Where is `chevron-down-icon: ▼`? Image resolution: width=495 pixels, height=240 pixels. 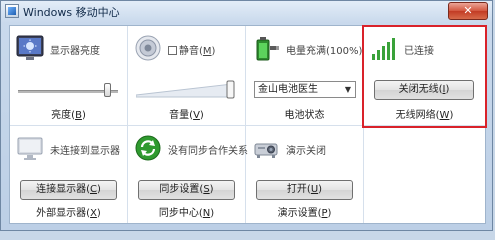 chevron-down-icon: ▼ is located at coordinates (347, 89).